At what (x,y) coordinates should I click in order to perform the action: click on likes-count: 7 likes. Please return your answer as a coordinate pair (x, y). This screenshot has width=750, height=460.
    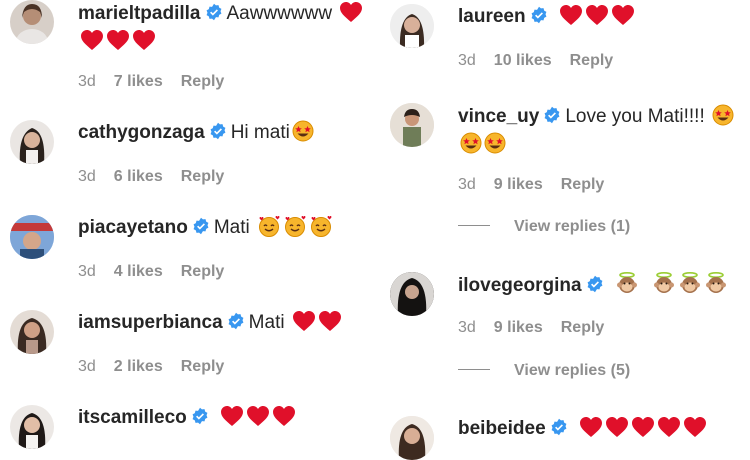
    Looking at the image, I should click on (138, 81).